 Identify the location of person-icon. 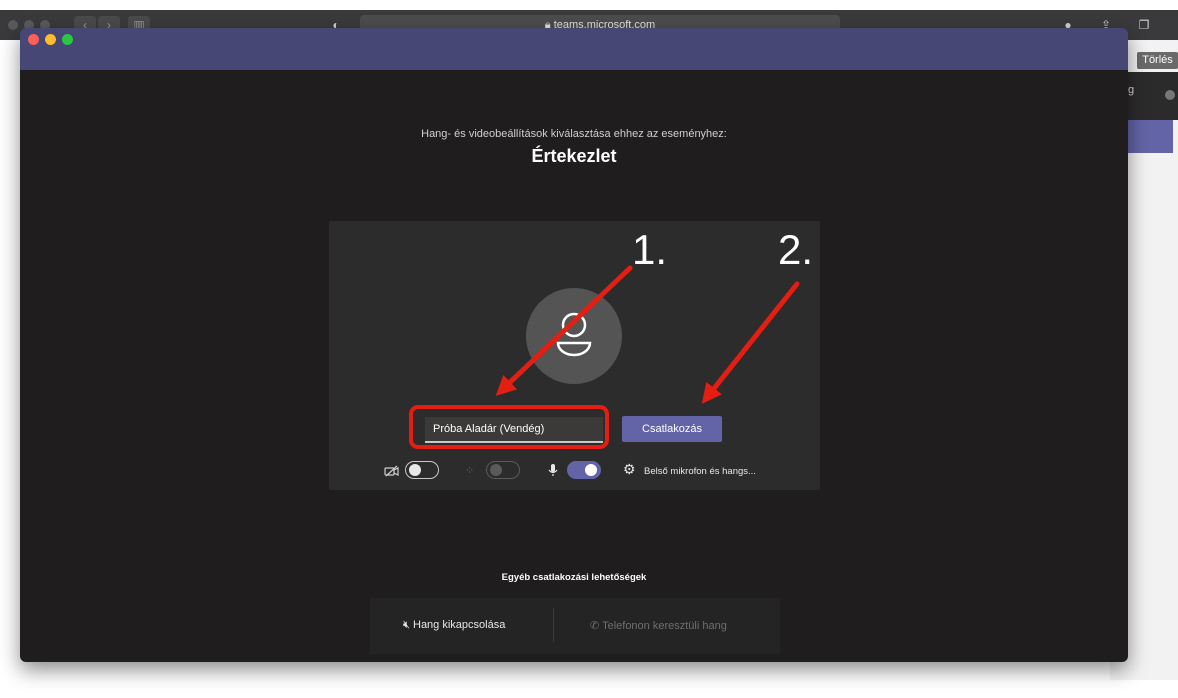
(574, 334).